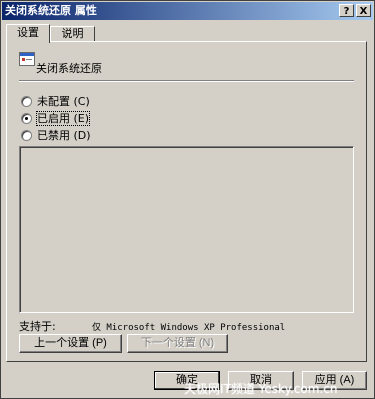 Image resolution: width=375 pixels, height=399 pixels. I want to click on tab-explain-label: 说明, so click(72, 33).